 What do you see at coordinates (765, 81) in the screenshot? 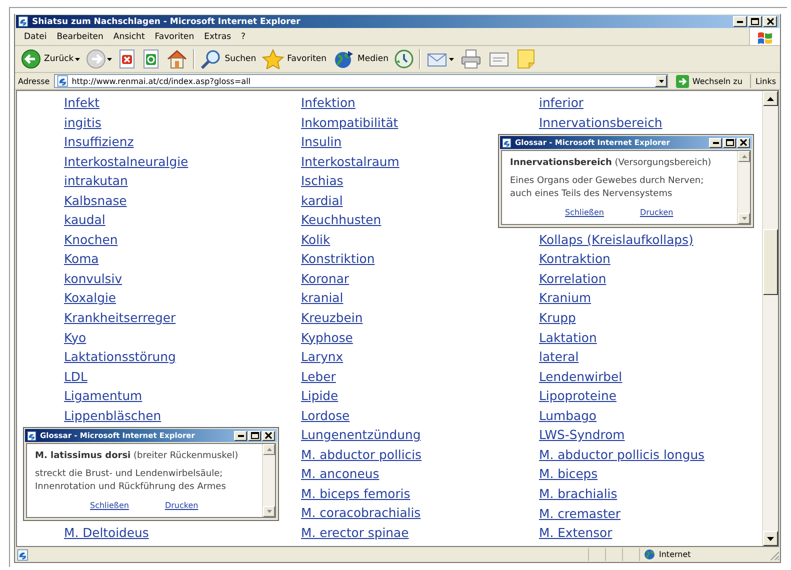
I see `links-button: Links` at bounding box center [765, 81].